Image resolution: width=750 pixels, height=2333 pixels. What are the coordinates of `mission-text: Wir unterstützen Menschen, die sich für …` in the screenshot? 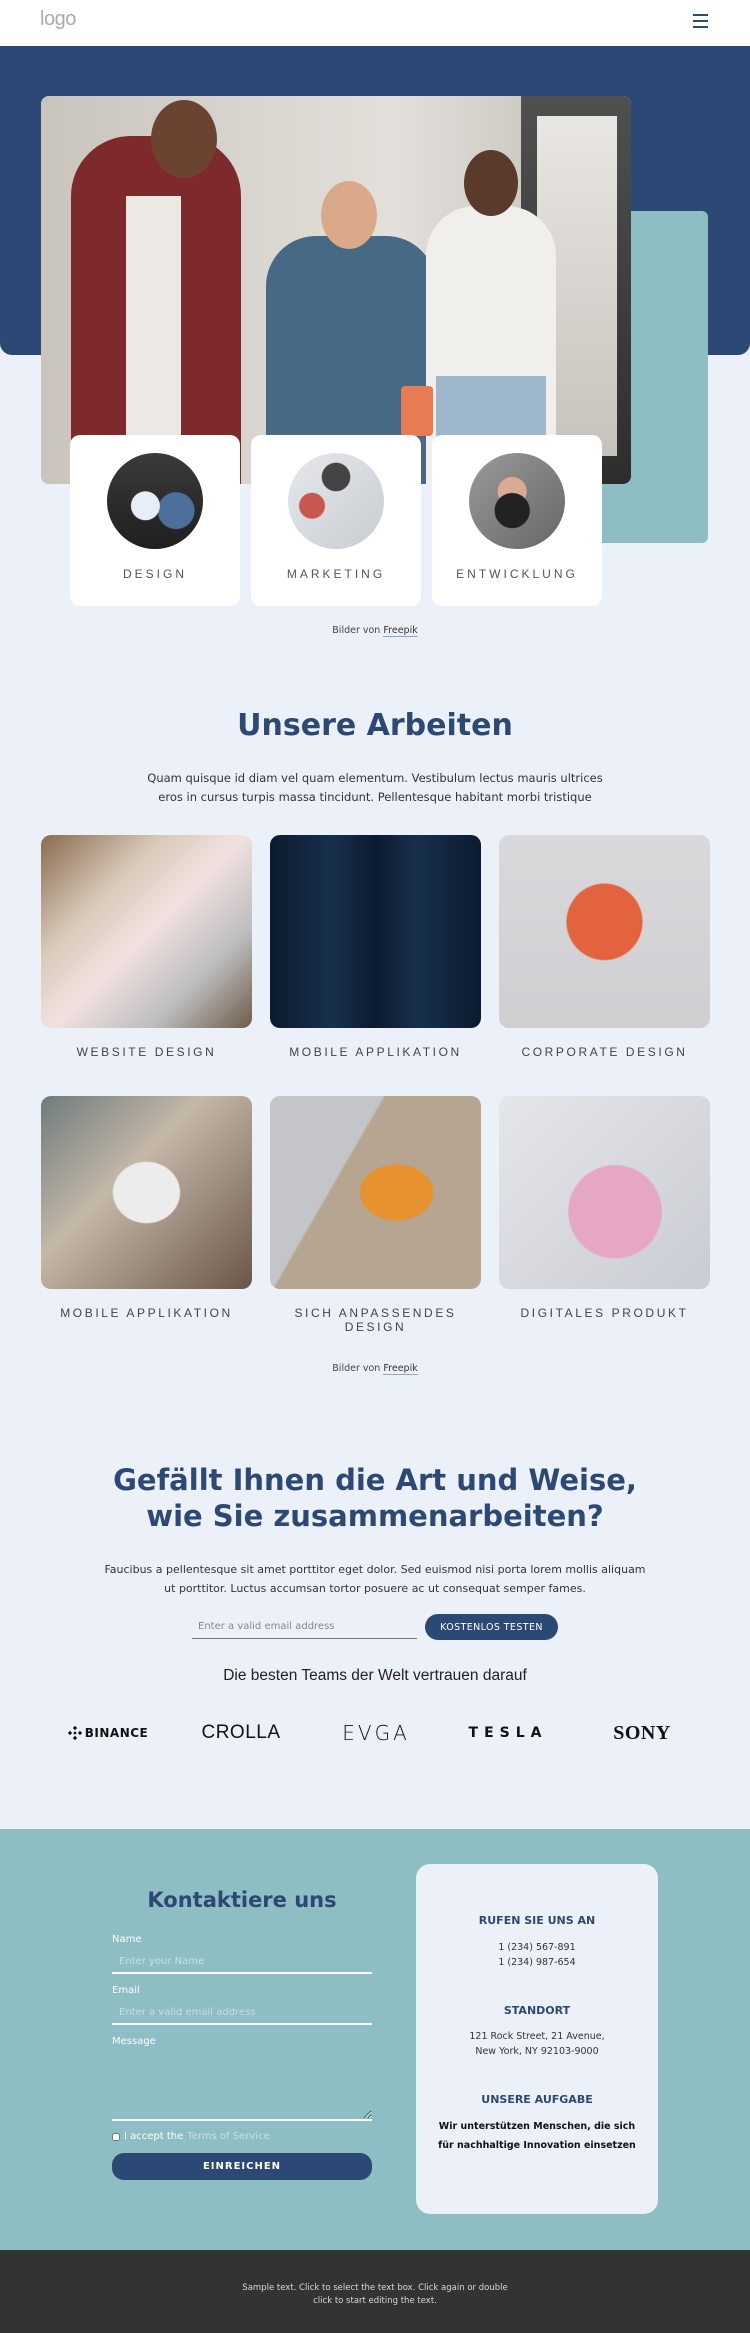 It's located at (537, 2136).